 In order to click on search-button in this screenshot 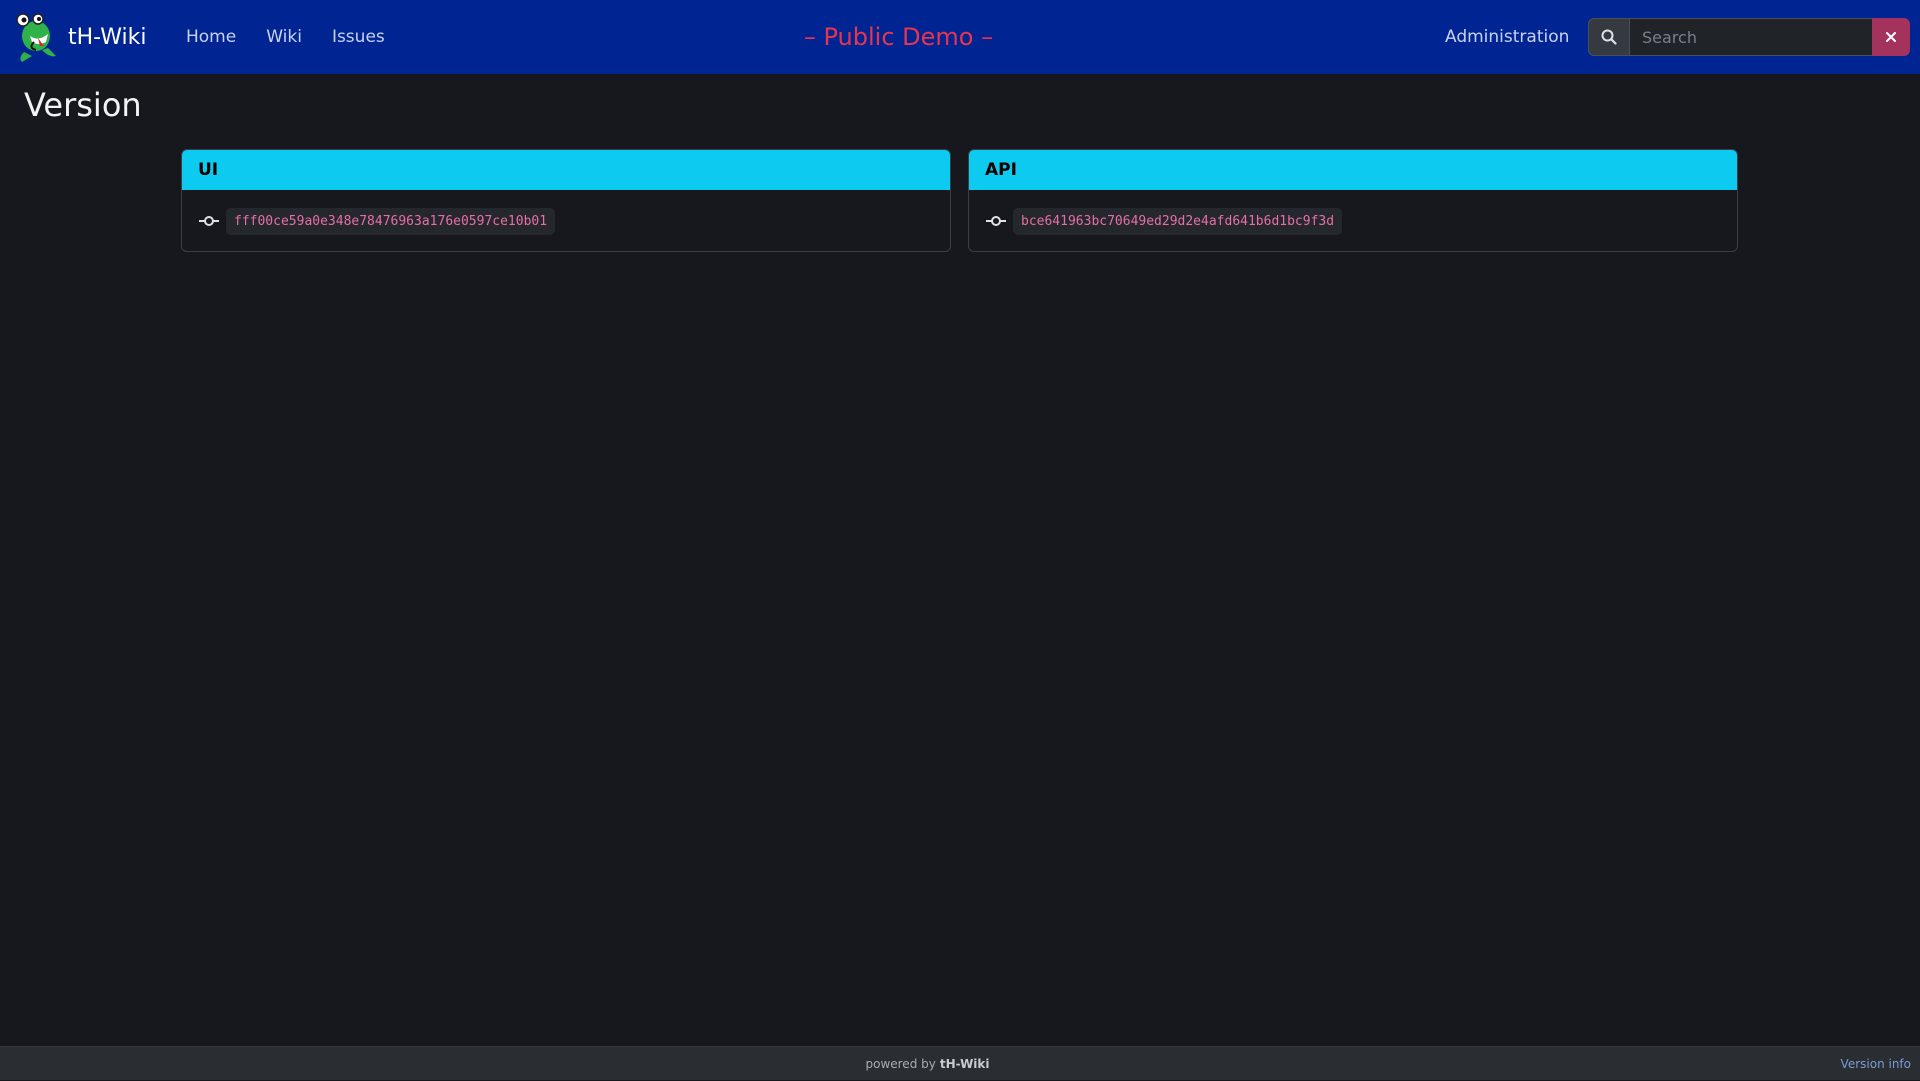, I will do `click(1609, 37)`.